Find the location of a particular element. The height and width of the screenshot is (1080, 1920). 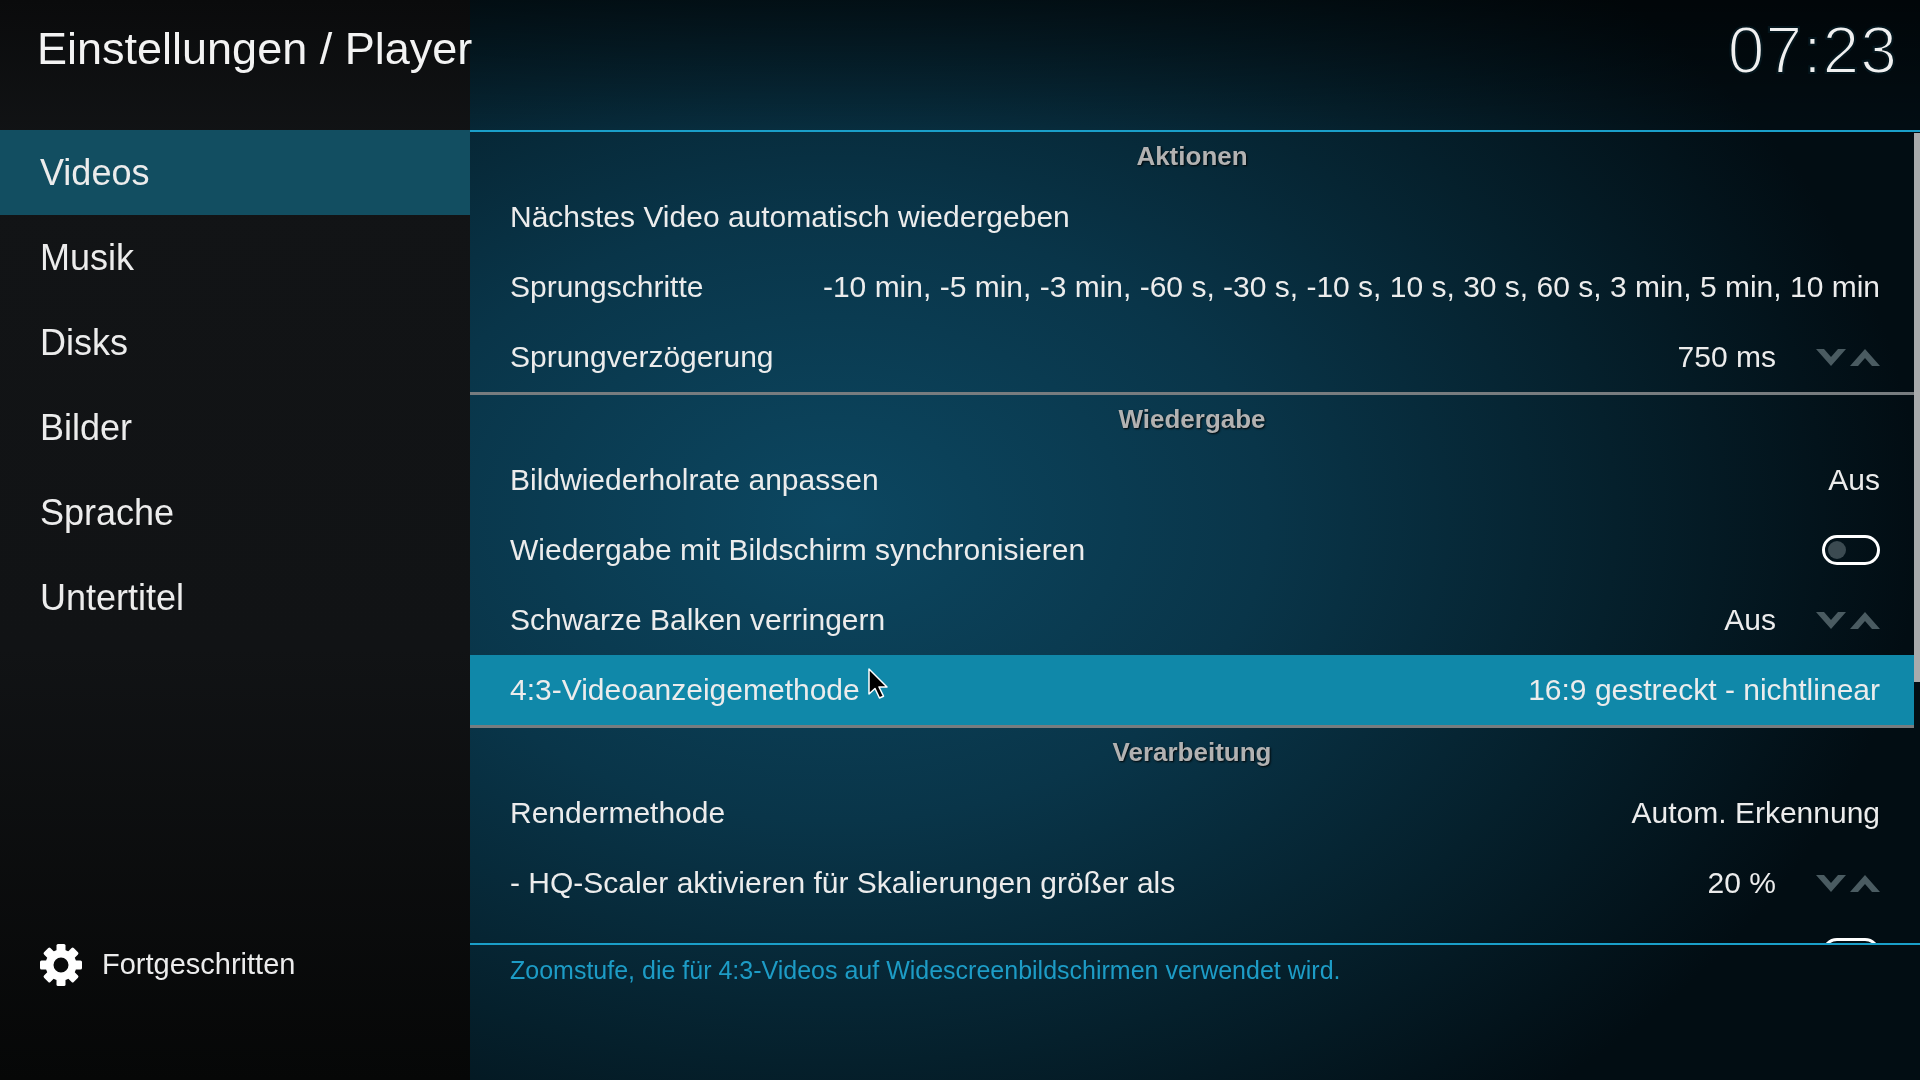

category-tab: Disks is located at coordinates (235, 342).